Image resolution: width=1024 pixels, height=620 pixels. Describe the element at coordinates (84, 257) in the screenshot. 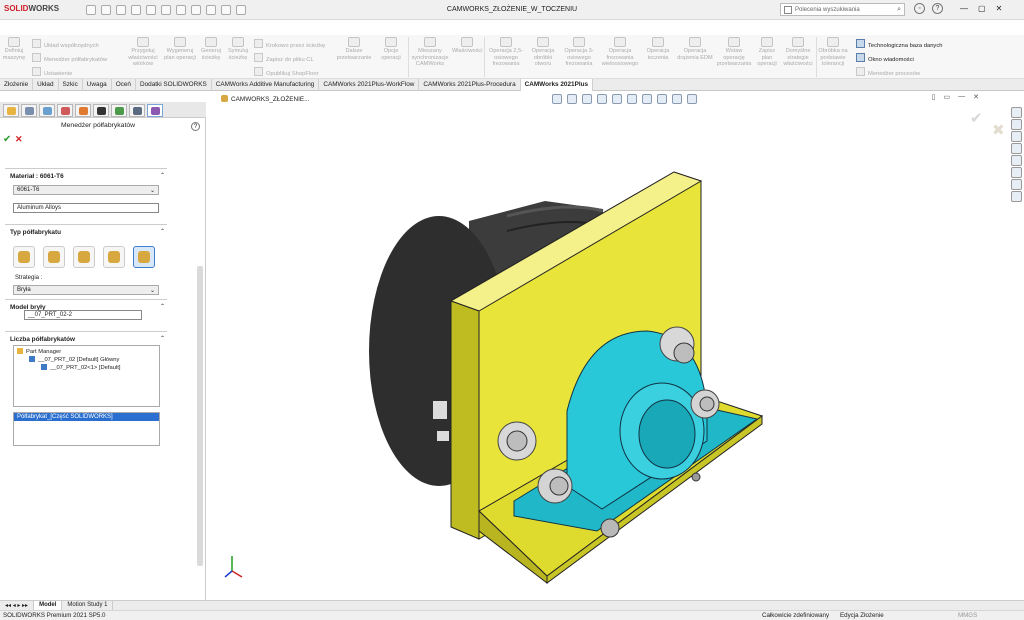

I see `stl-stock-icon` at that location.